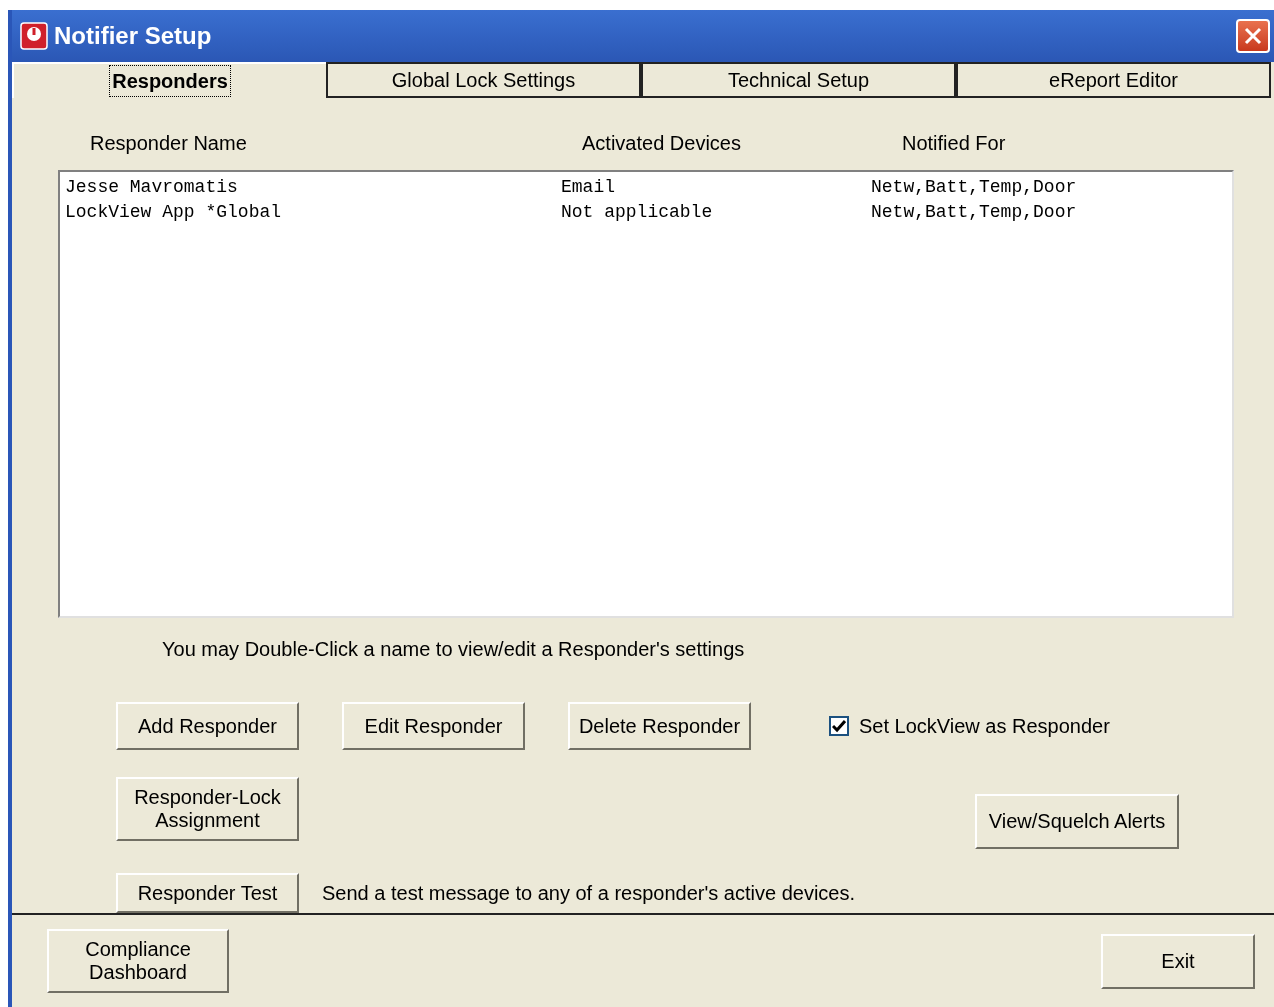  Describe the element at coordinates (483, 80) in the screenshot. I see `tab: Global Lock Settings` at that location.